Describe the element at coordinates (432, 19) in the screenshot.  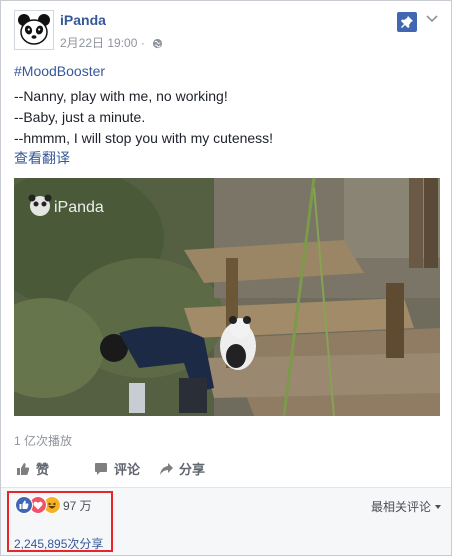
I see `chevron-down-icon` at that location.